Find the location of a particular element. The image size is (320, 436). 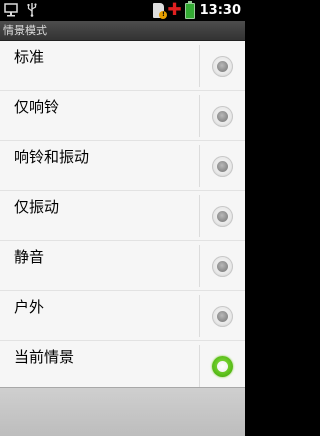

radio-button-selected is located at coordinates (222, 366).